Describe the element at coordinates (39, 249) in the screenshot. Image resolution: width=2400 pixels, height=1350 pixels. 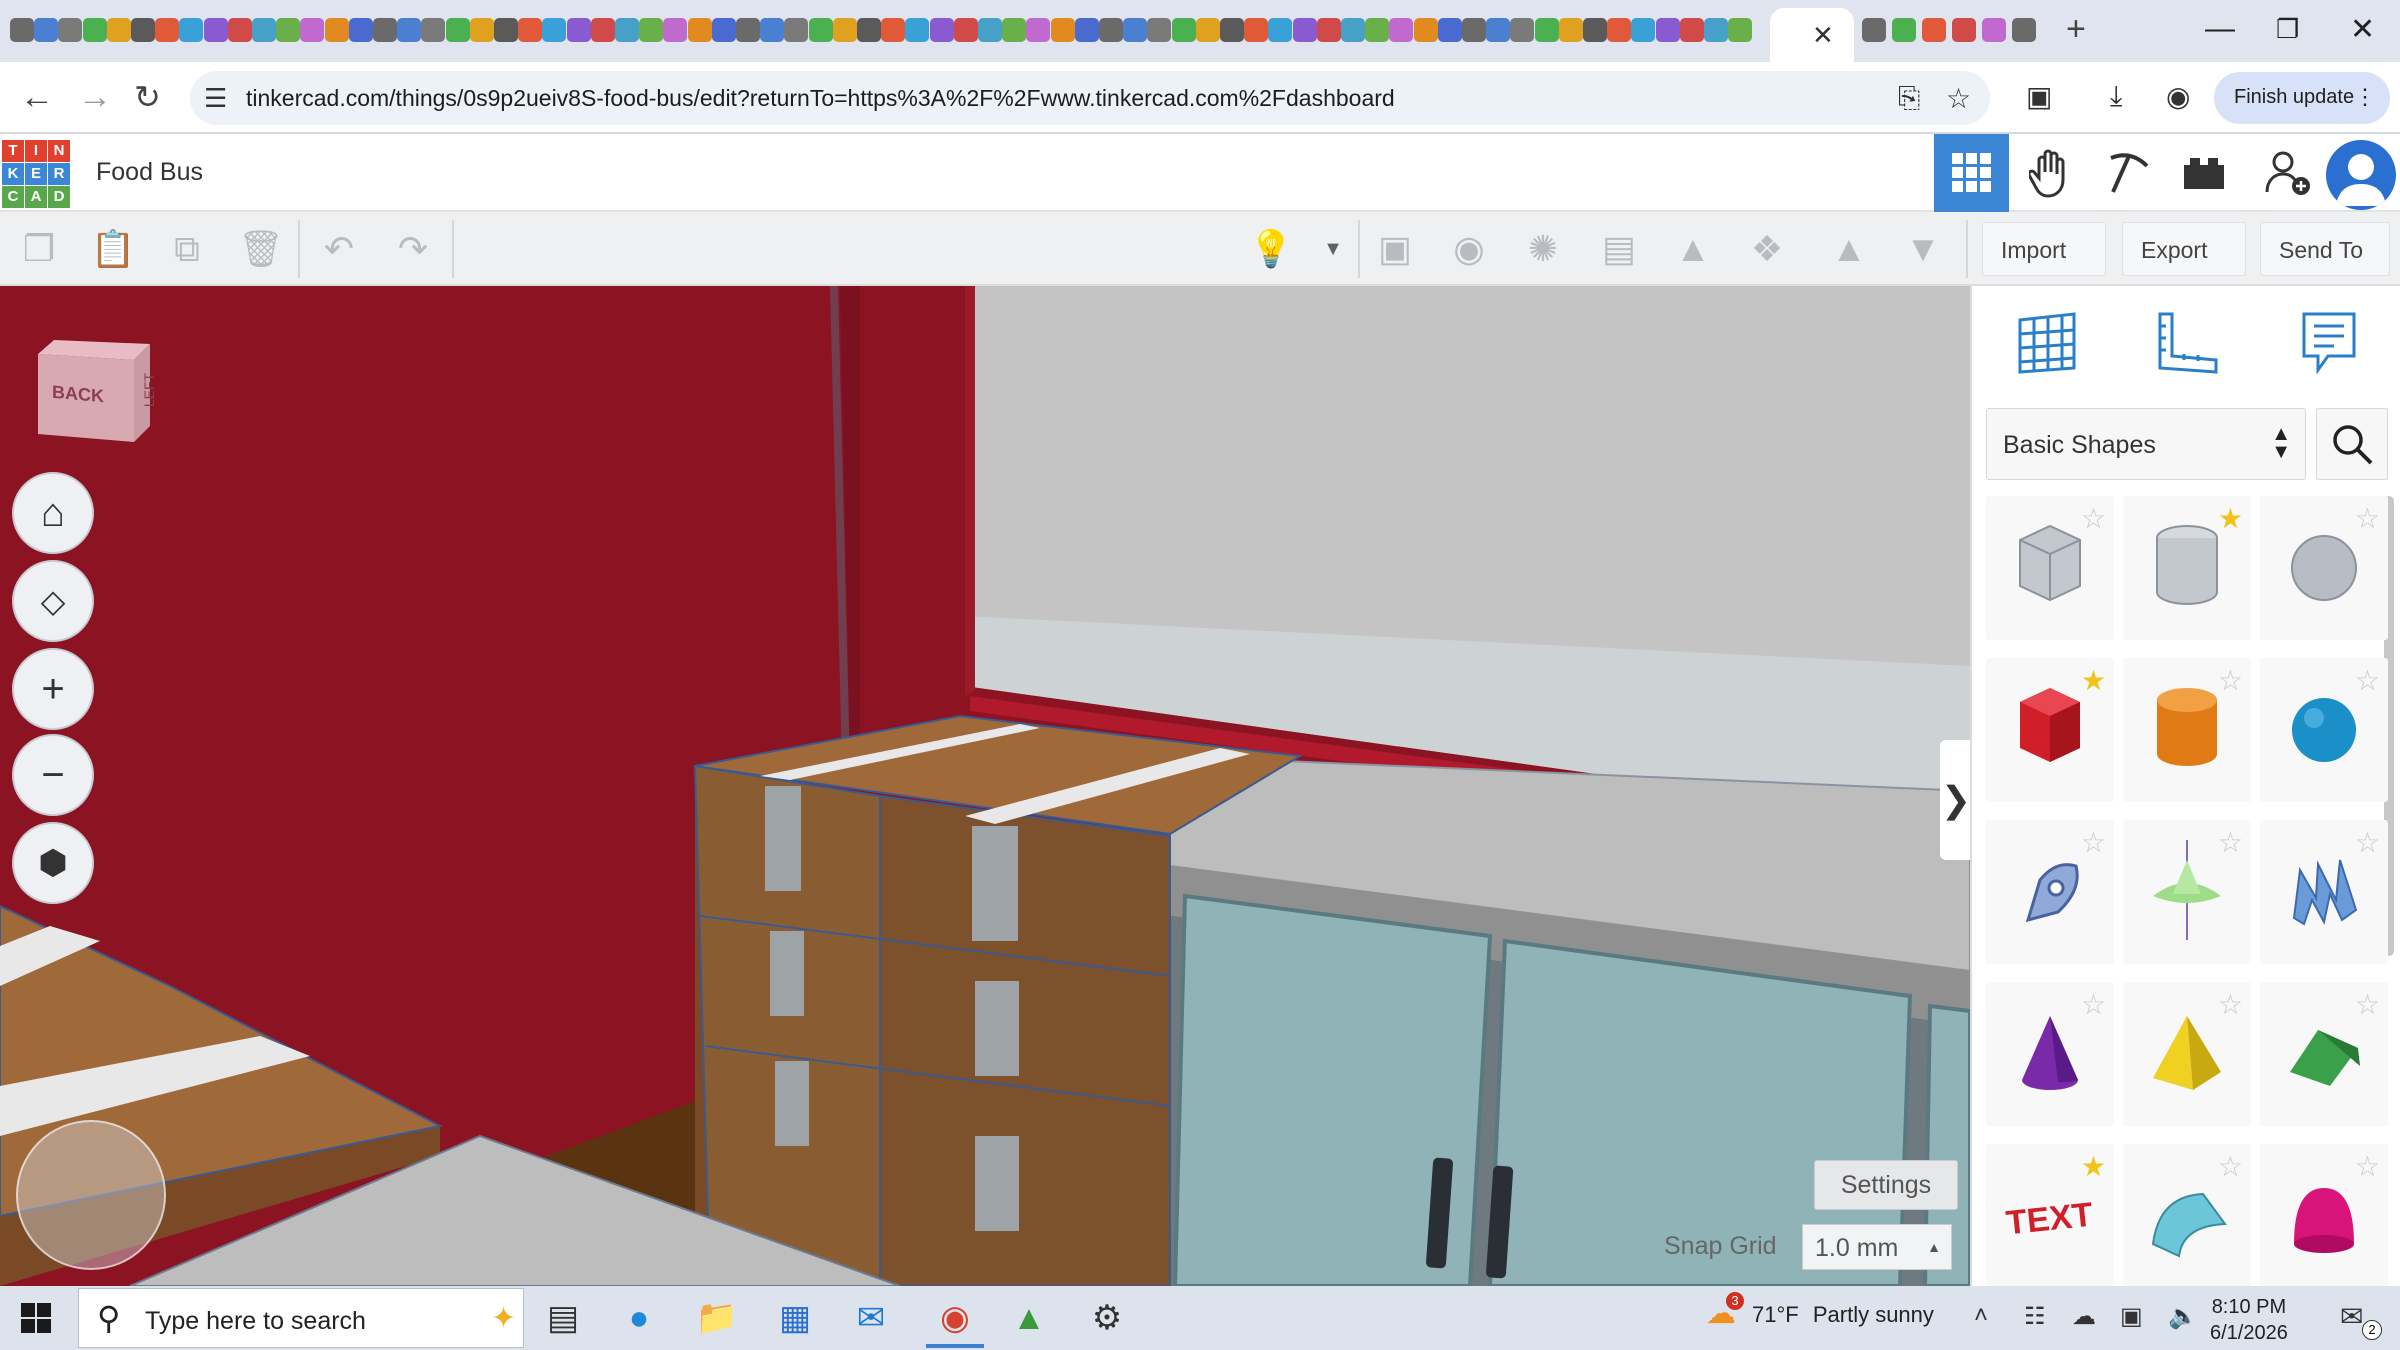
I see `copy-icon: ❐` at that location.